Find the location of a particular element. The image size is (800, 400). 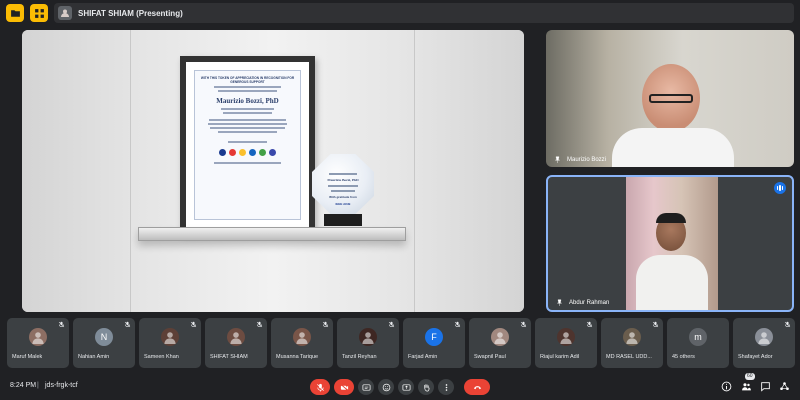

participant-strip-tile: SHIFAT SHIAM is located at coordinates (236, 343).